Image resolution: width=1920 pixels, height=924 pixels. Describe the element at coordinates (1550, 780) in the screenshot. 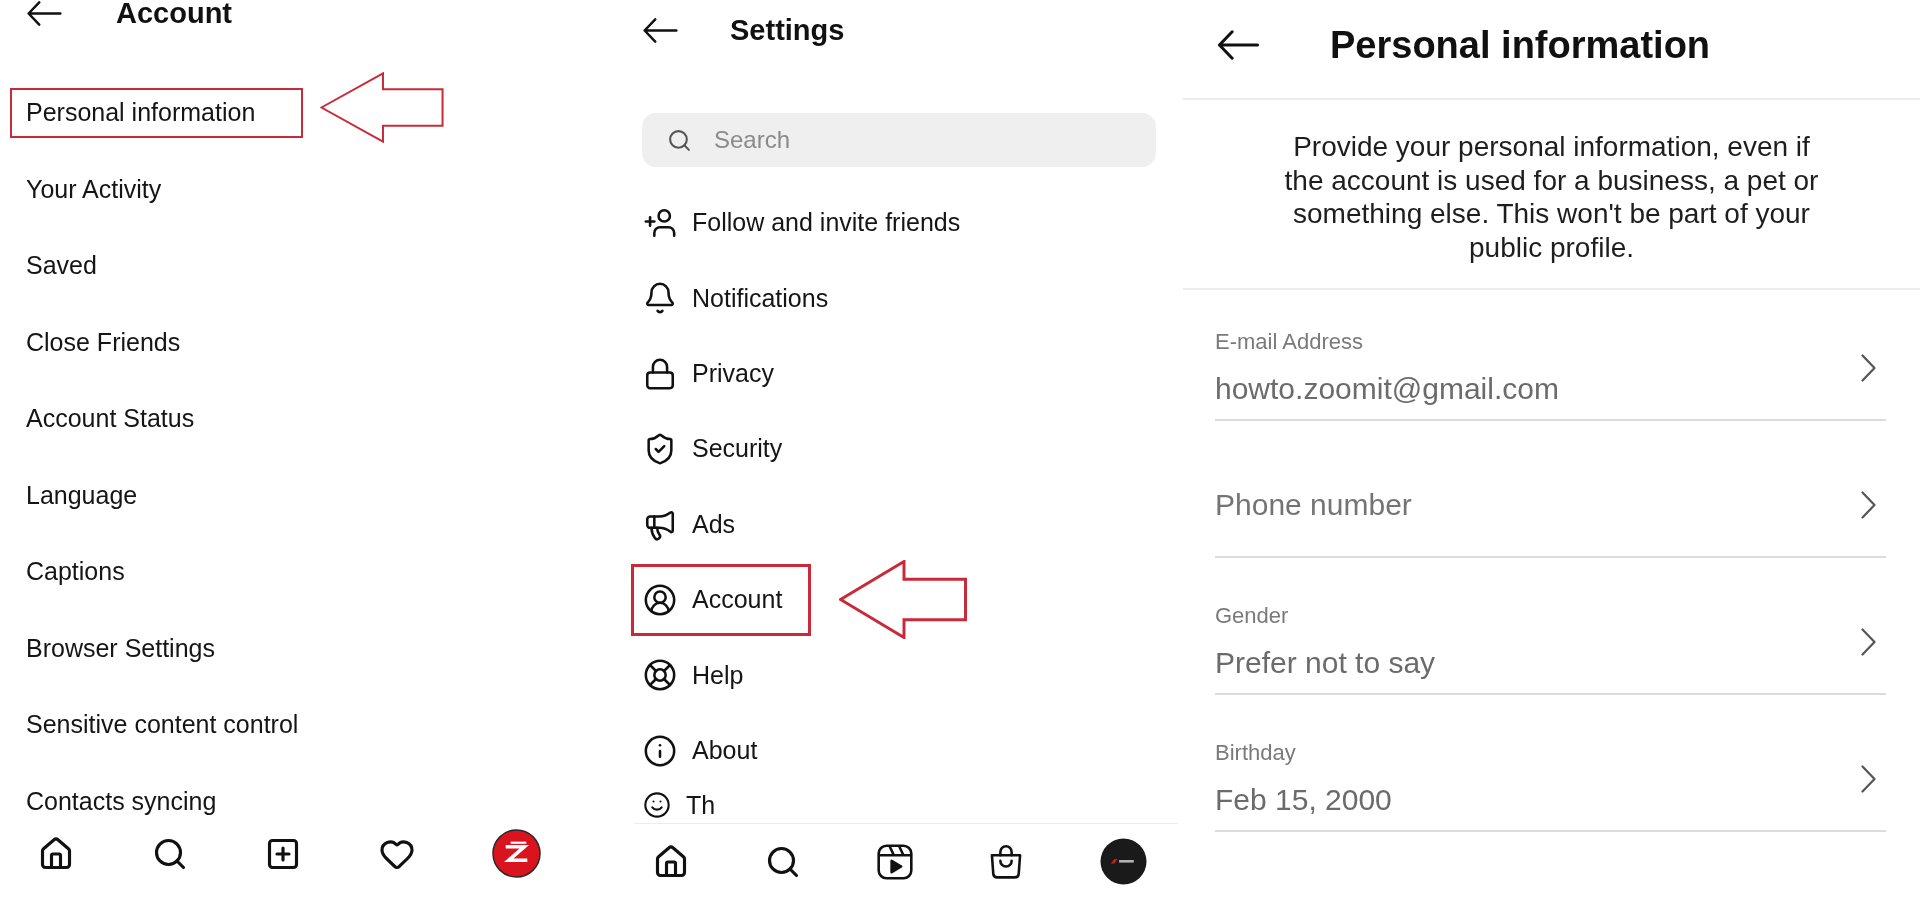

I see `input-field: Birthday Feb 15, 2000` at that location.